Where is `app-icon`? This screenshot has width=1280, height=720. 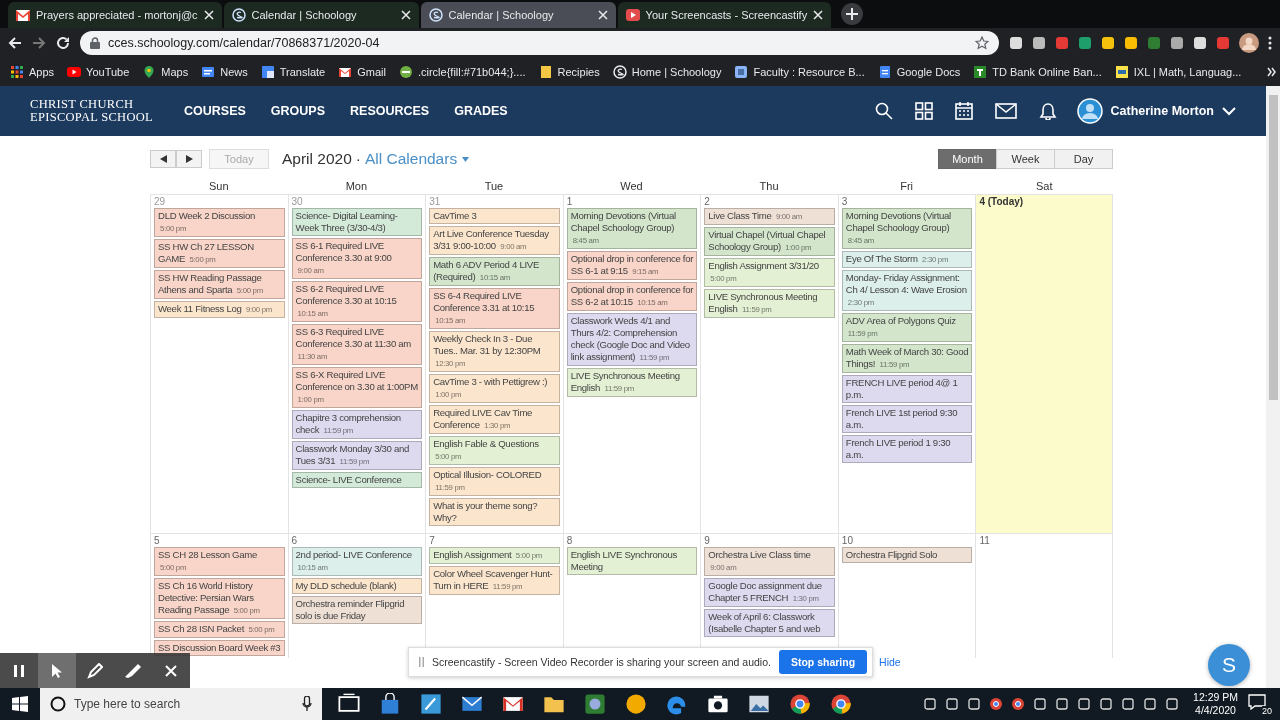 app-icon is located at coordinates (595, 704).